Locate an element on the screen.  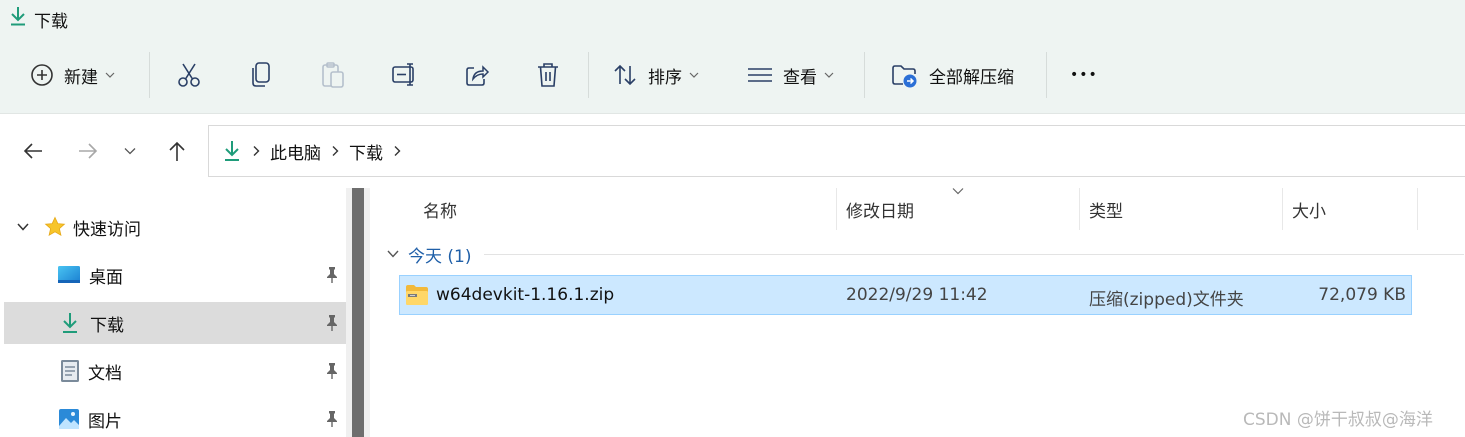
share-icon is located at coordinates (478, 75).